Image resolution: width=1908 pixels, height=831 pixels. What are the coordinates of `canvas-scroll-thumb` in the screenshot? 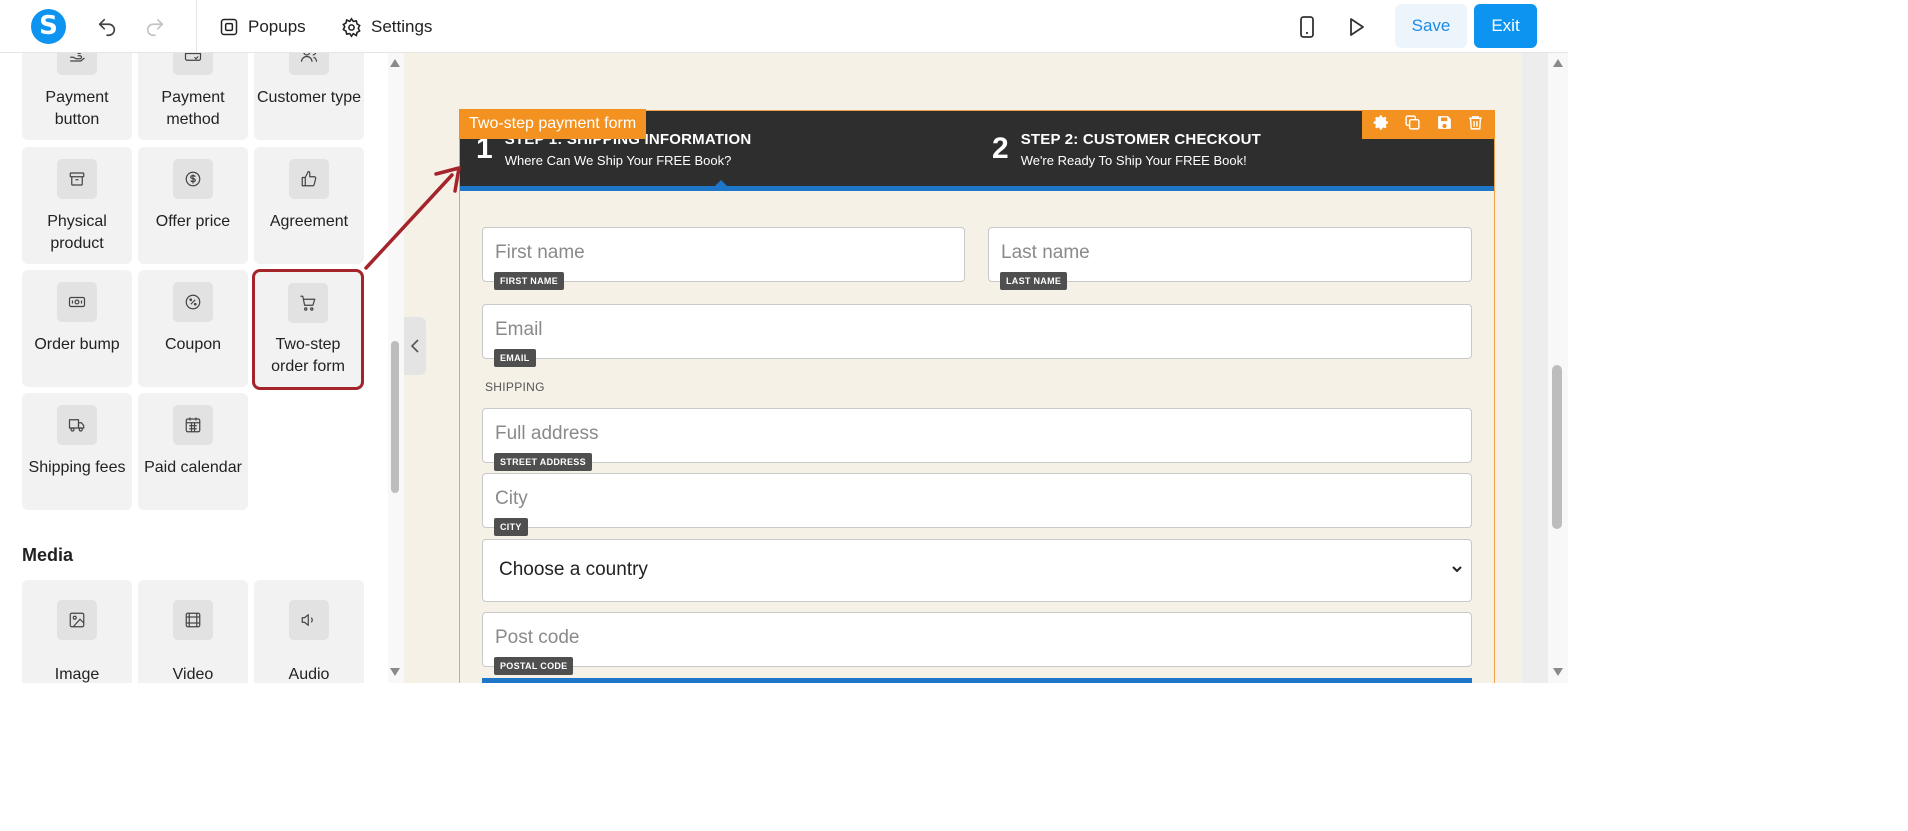 It's located at (1557, 447).